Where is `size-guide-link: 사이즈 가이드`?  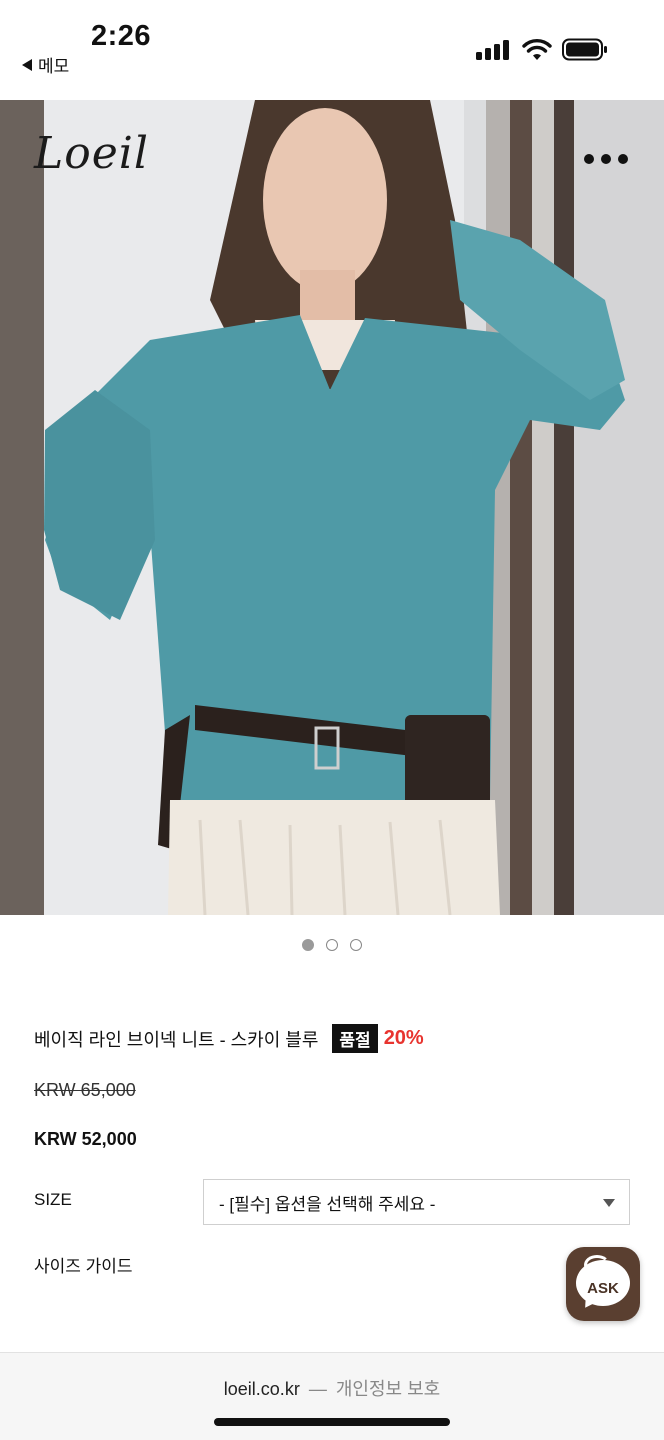 size-guide-link: 사이즈 가이드 is located at coordinates (83, 1264).